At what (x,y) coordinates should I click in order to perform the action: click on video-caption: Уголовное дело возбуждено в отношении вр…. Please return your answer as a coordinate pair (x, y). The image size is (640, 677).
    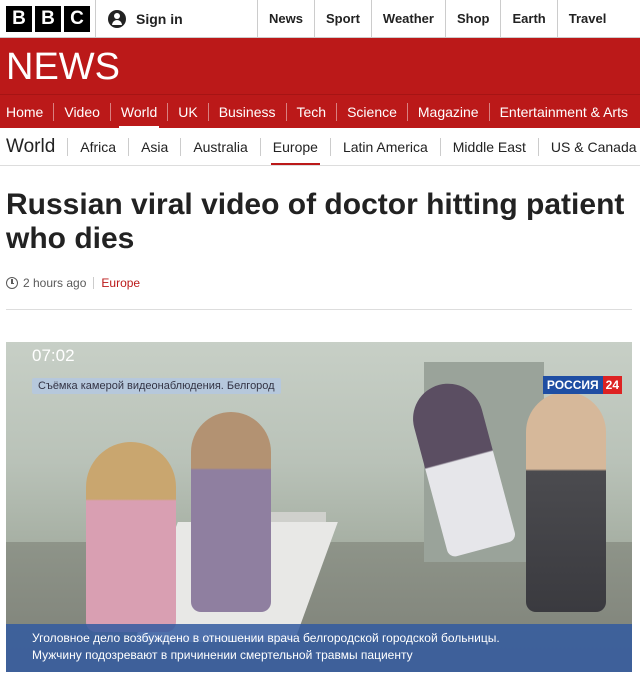
    Looking at the image, I should click on (319, 648).